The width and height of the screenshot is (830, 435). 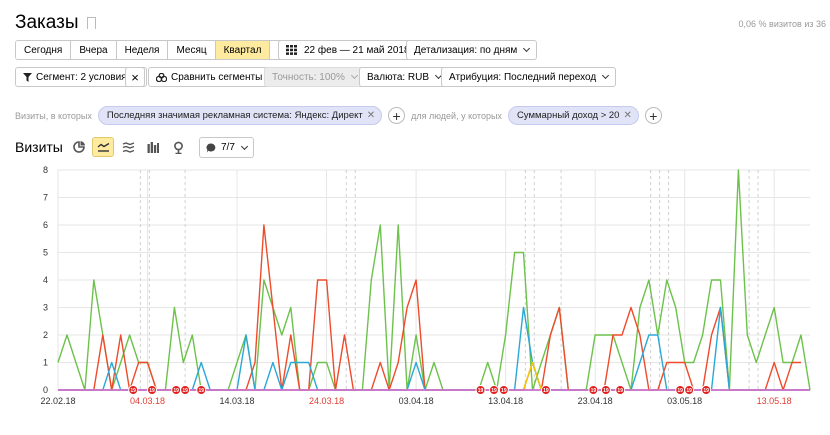 I want to click on clear-segment-button: ×, so click(x=135, y=77).